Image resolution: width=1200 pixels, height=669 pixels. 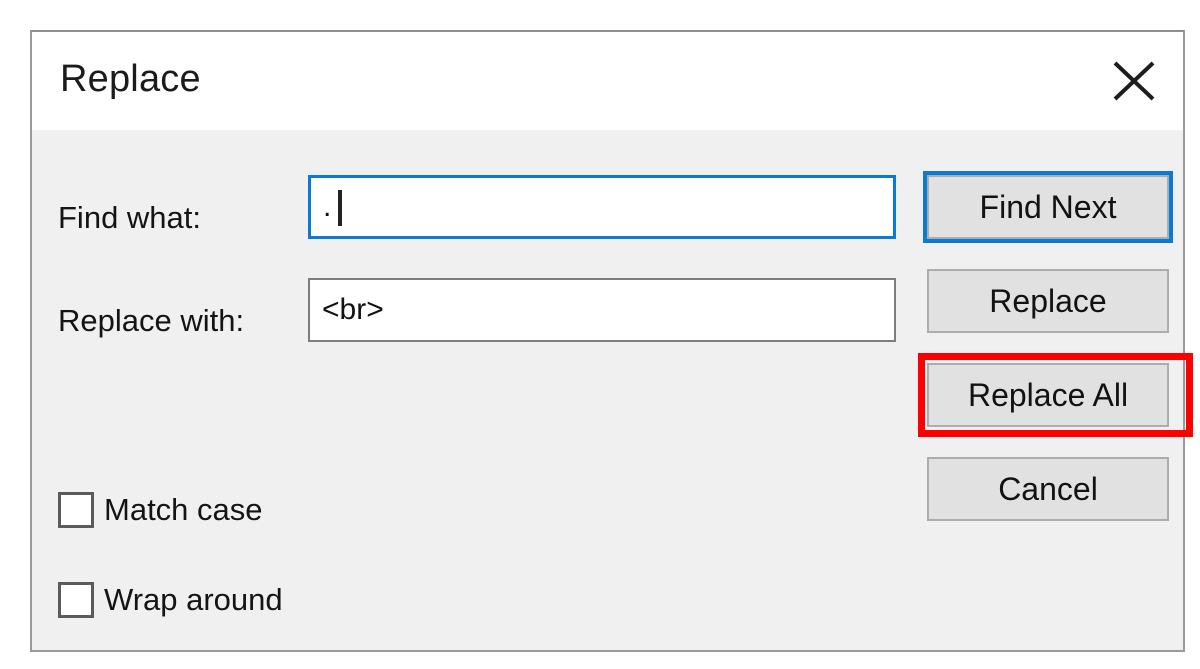 I want to click on wrap-around-checkbox, so click(x=76, y=600).